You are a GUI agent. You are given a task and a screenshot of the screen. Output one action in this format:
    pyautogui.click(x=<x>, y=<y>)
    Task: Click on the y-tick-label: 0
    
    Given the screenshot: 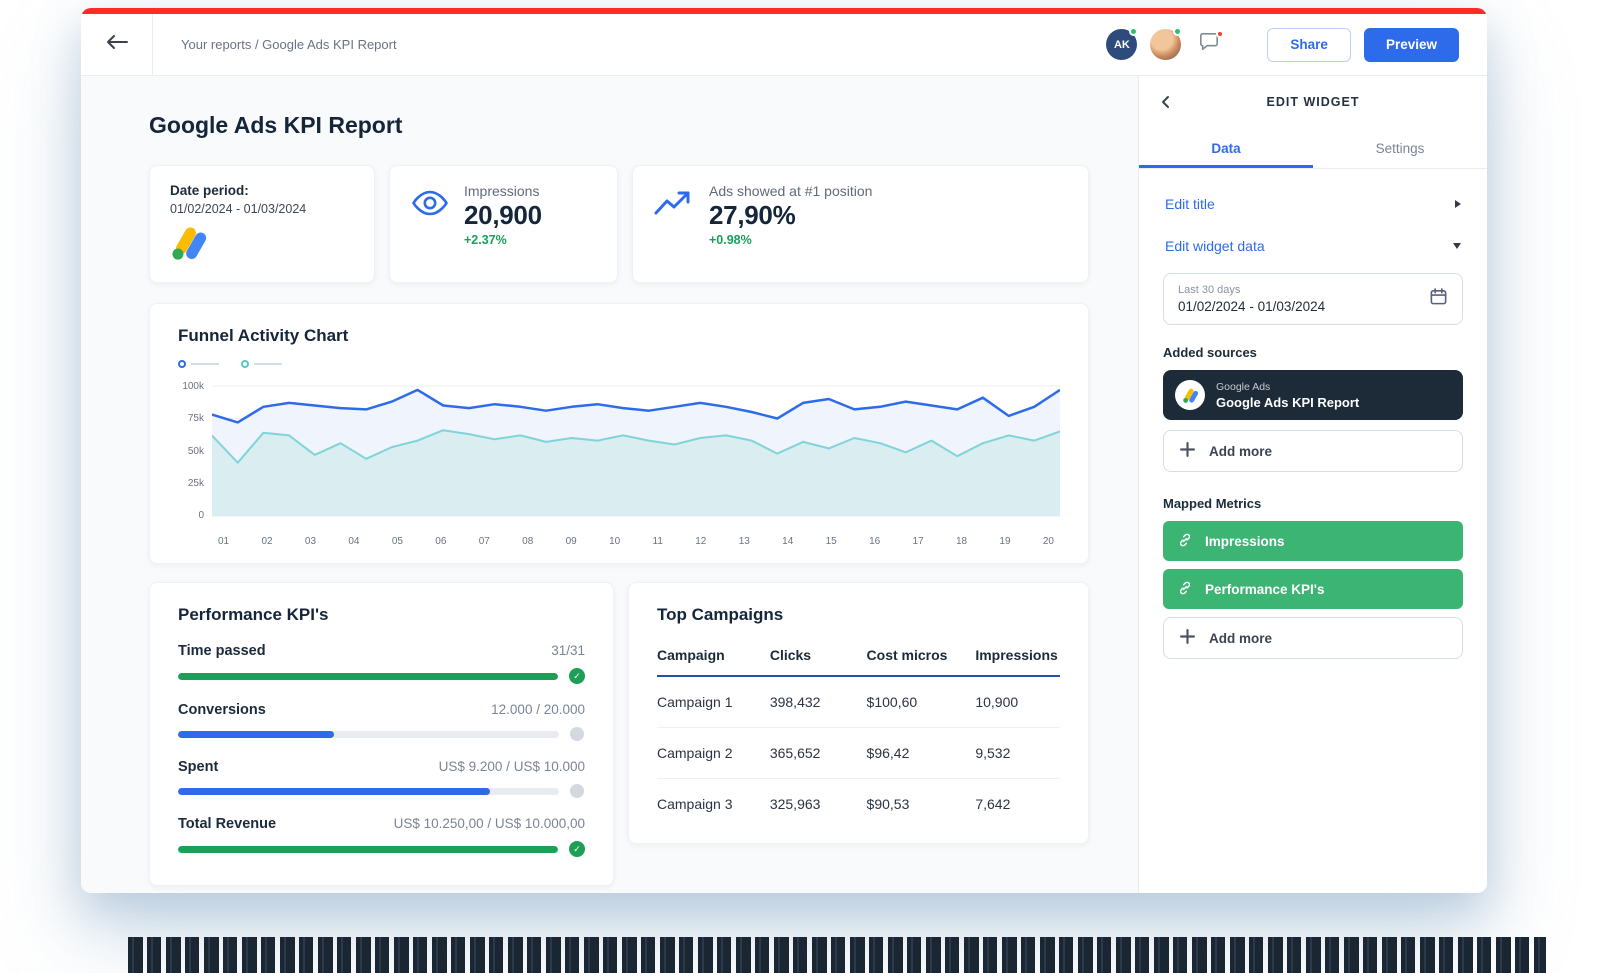 What is the action you would take?
    pyautogui.click(x=201, y=515)
    